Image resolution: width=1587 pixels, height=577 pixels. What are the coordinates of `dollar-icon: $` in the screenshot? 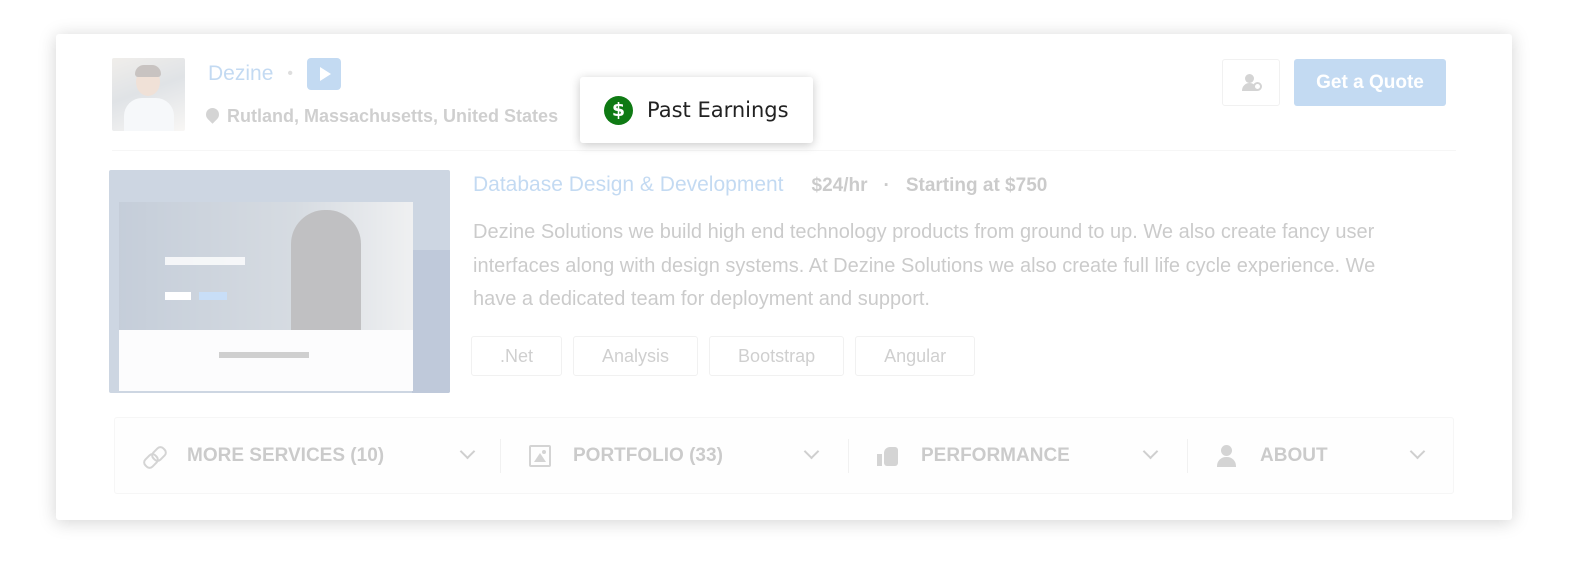 It's located at (618, 110).